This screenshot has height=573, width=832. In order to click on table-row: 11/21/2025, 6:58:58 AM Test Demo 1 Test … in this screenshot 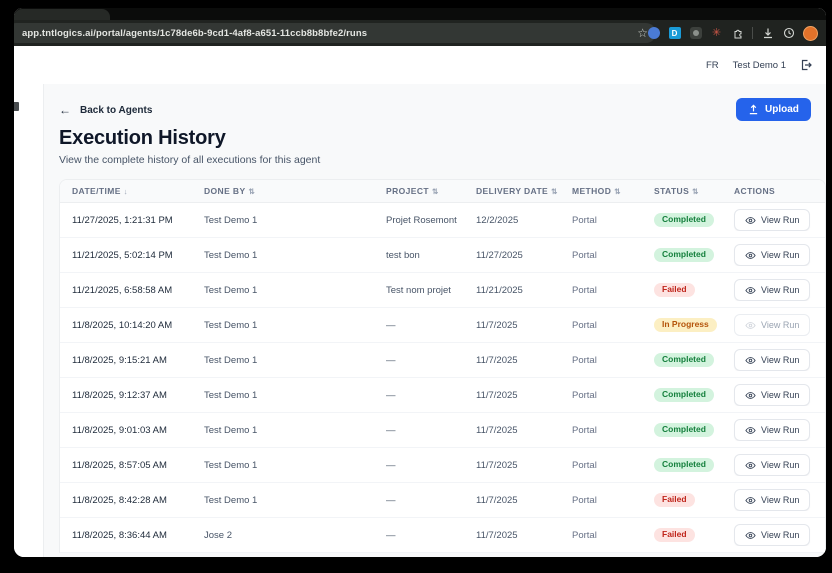, I will do `click(442, 290)`.